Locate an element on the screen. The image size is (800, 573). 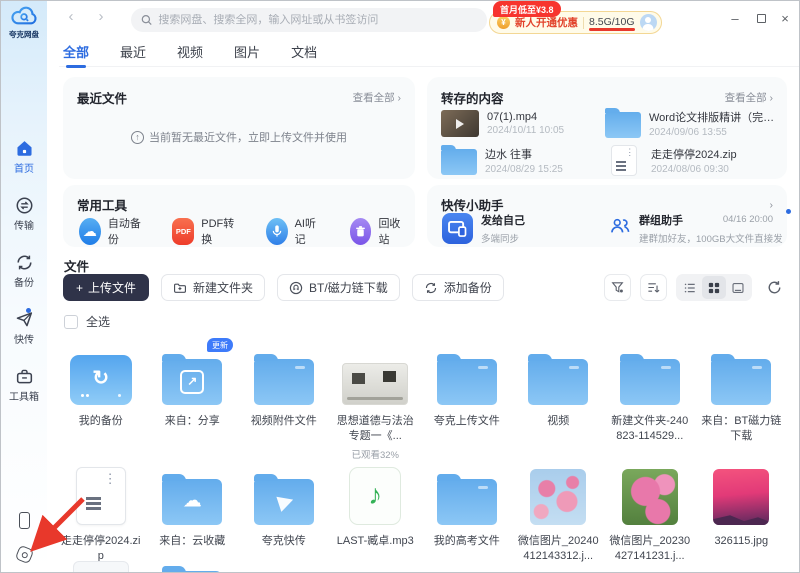
tool-ai-listen: AI听记 is located at coordinates (293, 231).